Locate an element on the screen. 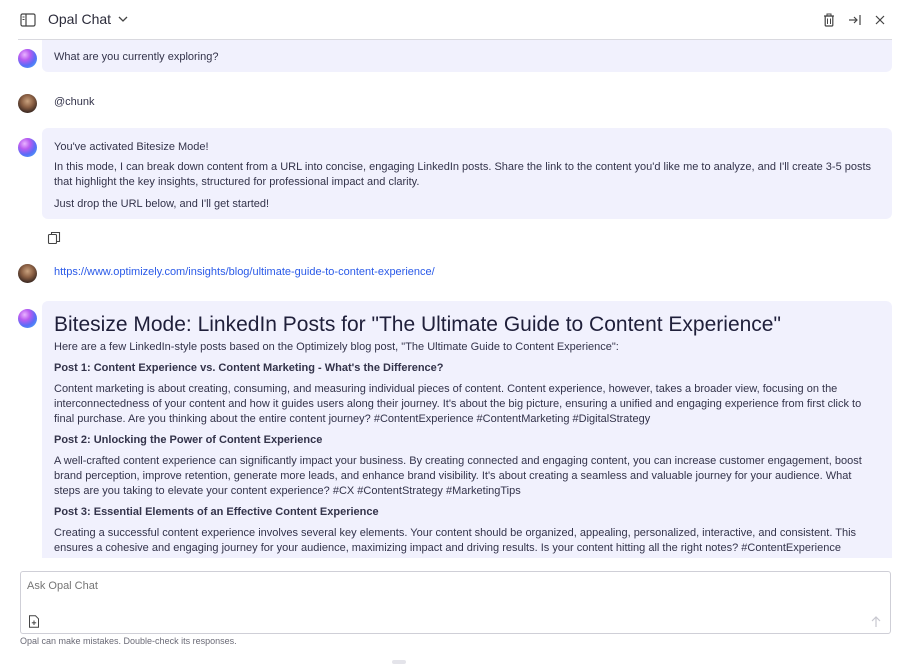 This screenshot has height=664, width=902. user-message-text: @chunk is located at coordinates (74, 102).